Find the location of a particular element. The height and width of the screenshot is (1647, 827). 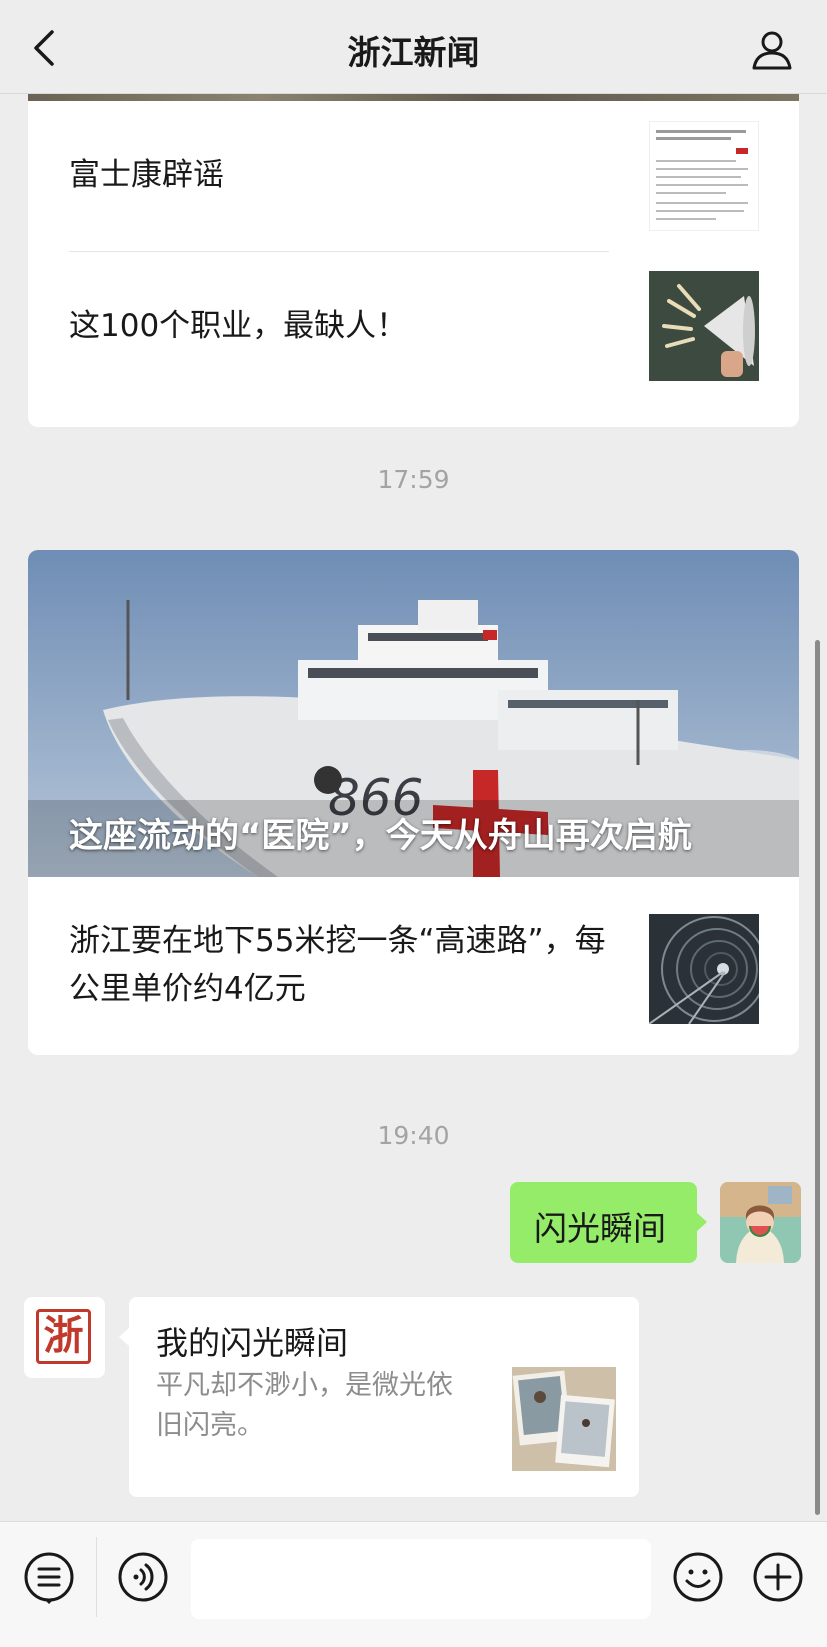

hero-image is located at coordinates (413, 97).